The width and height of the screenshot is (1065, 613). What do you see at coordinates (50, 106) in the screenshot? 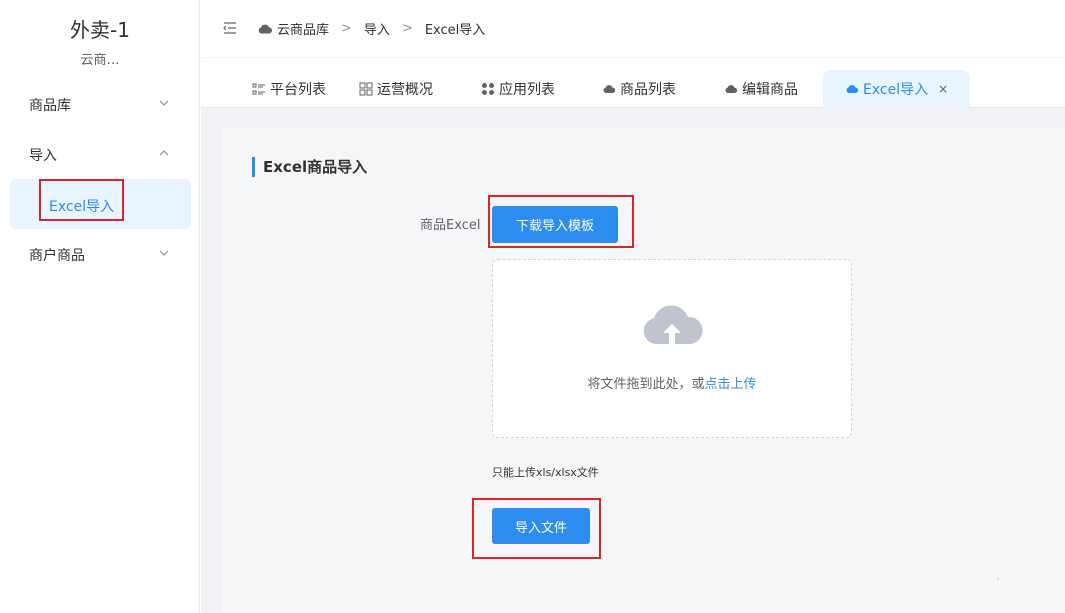
I see `menu-item-label: 商品库` at bounding box center [50, 106].